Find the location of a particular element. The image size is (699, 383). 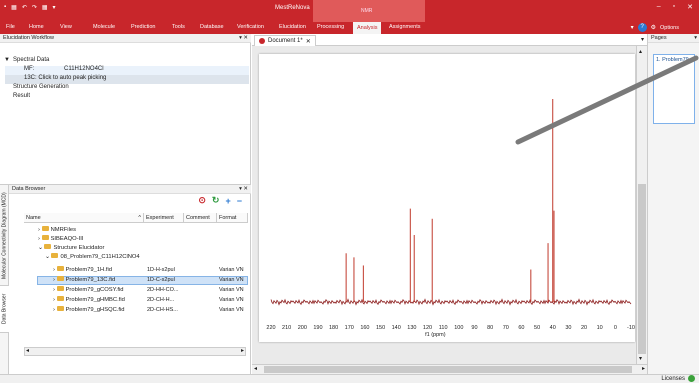

window-title: MestReNova is located at coordinates (292, 8).